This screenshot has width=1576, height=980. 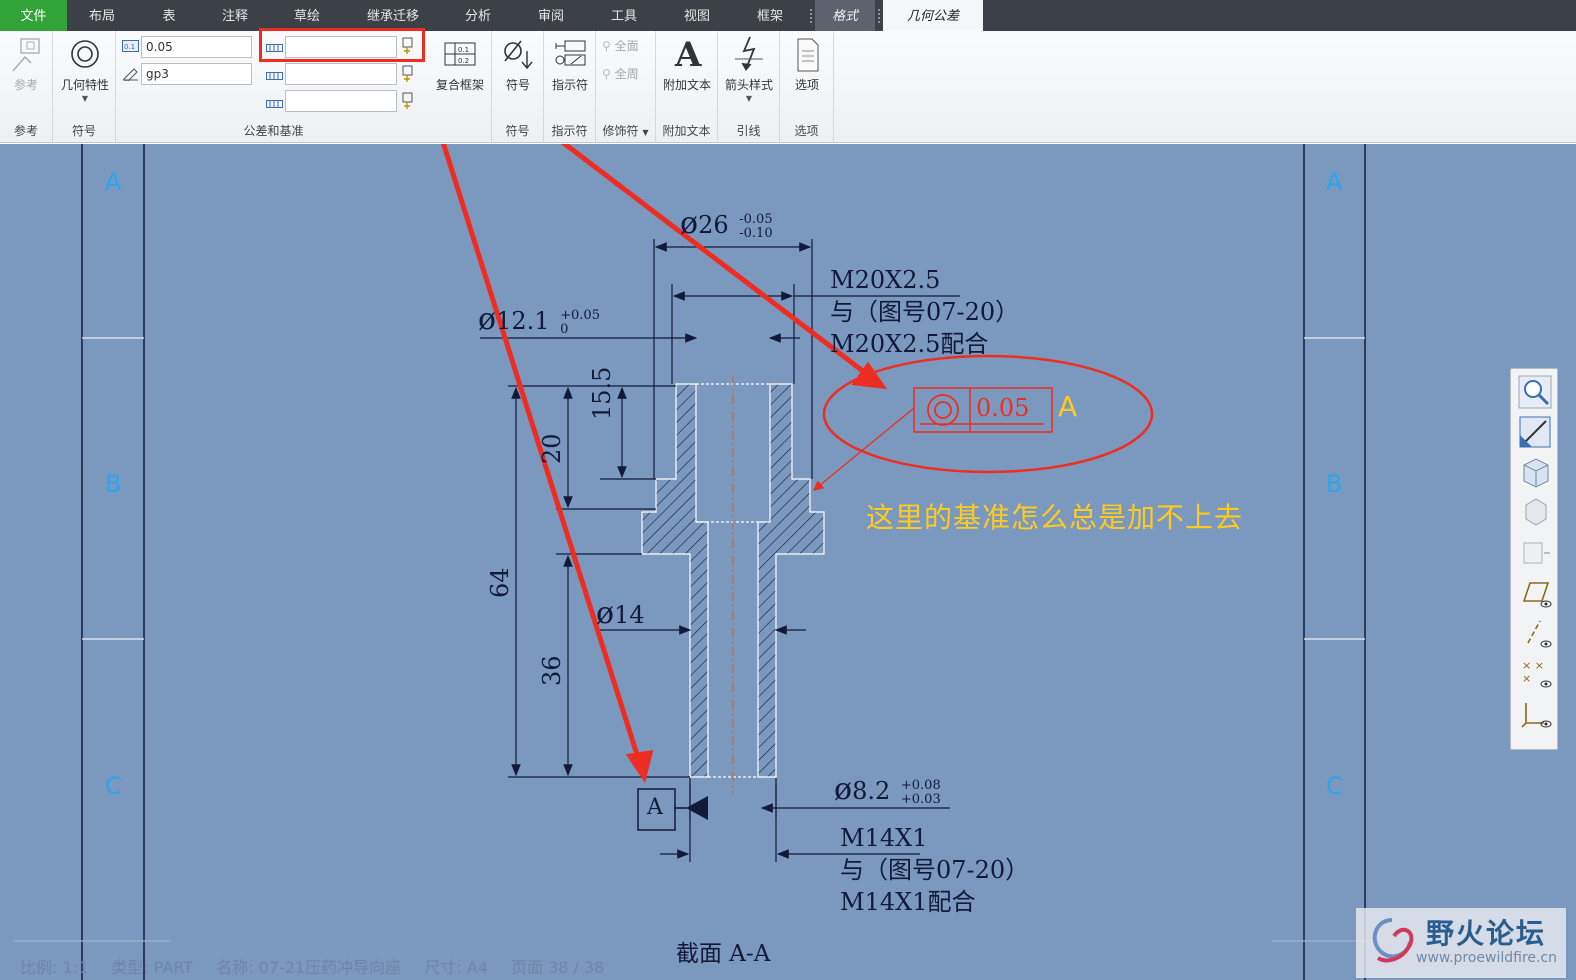 What do you see at coordinates (196, 74) in the screenshot?
I see `tolerance-name-field: gp3` at bounding box center [196, 74].